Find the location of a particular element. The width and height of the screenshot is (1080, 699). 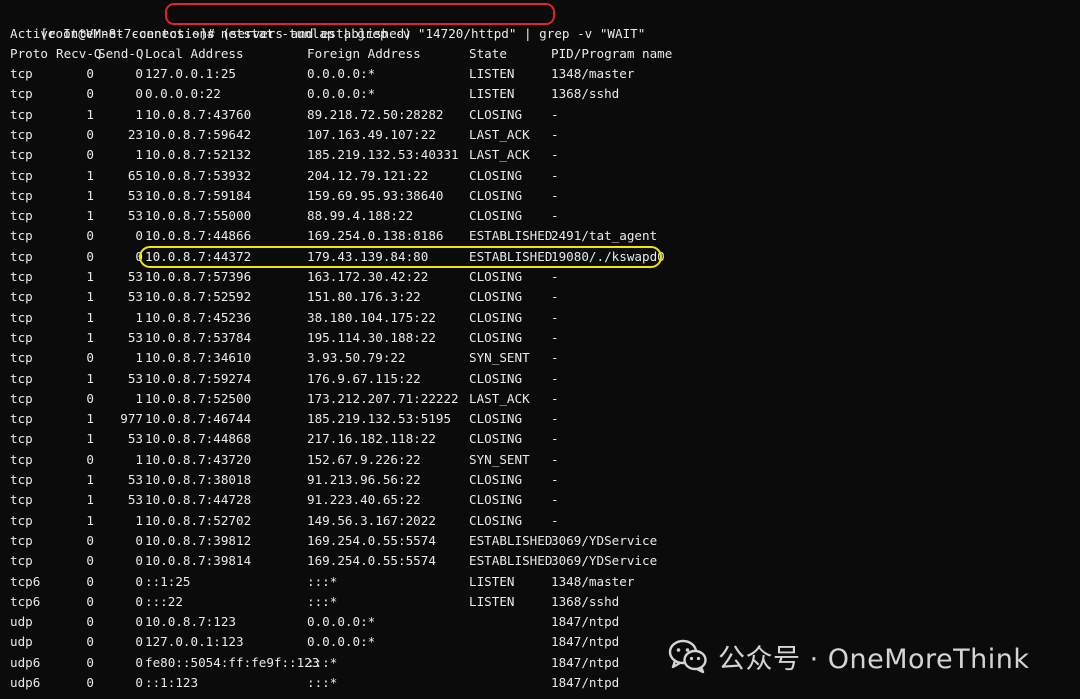

cell-local-address: 10.0.8.7:59274 is located at coordinates (198, 378).